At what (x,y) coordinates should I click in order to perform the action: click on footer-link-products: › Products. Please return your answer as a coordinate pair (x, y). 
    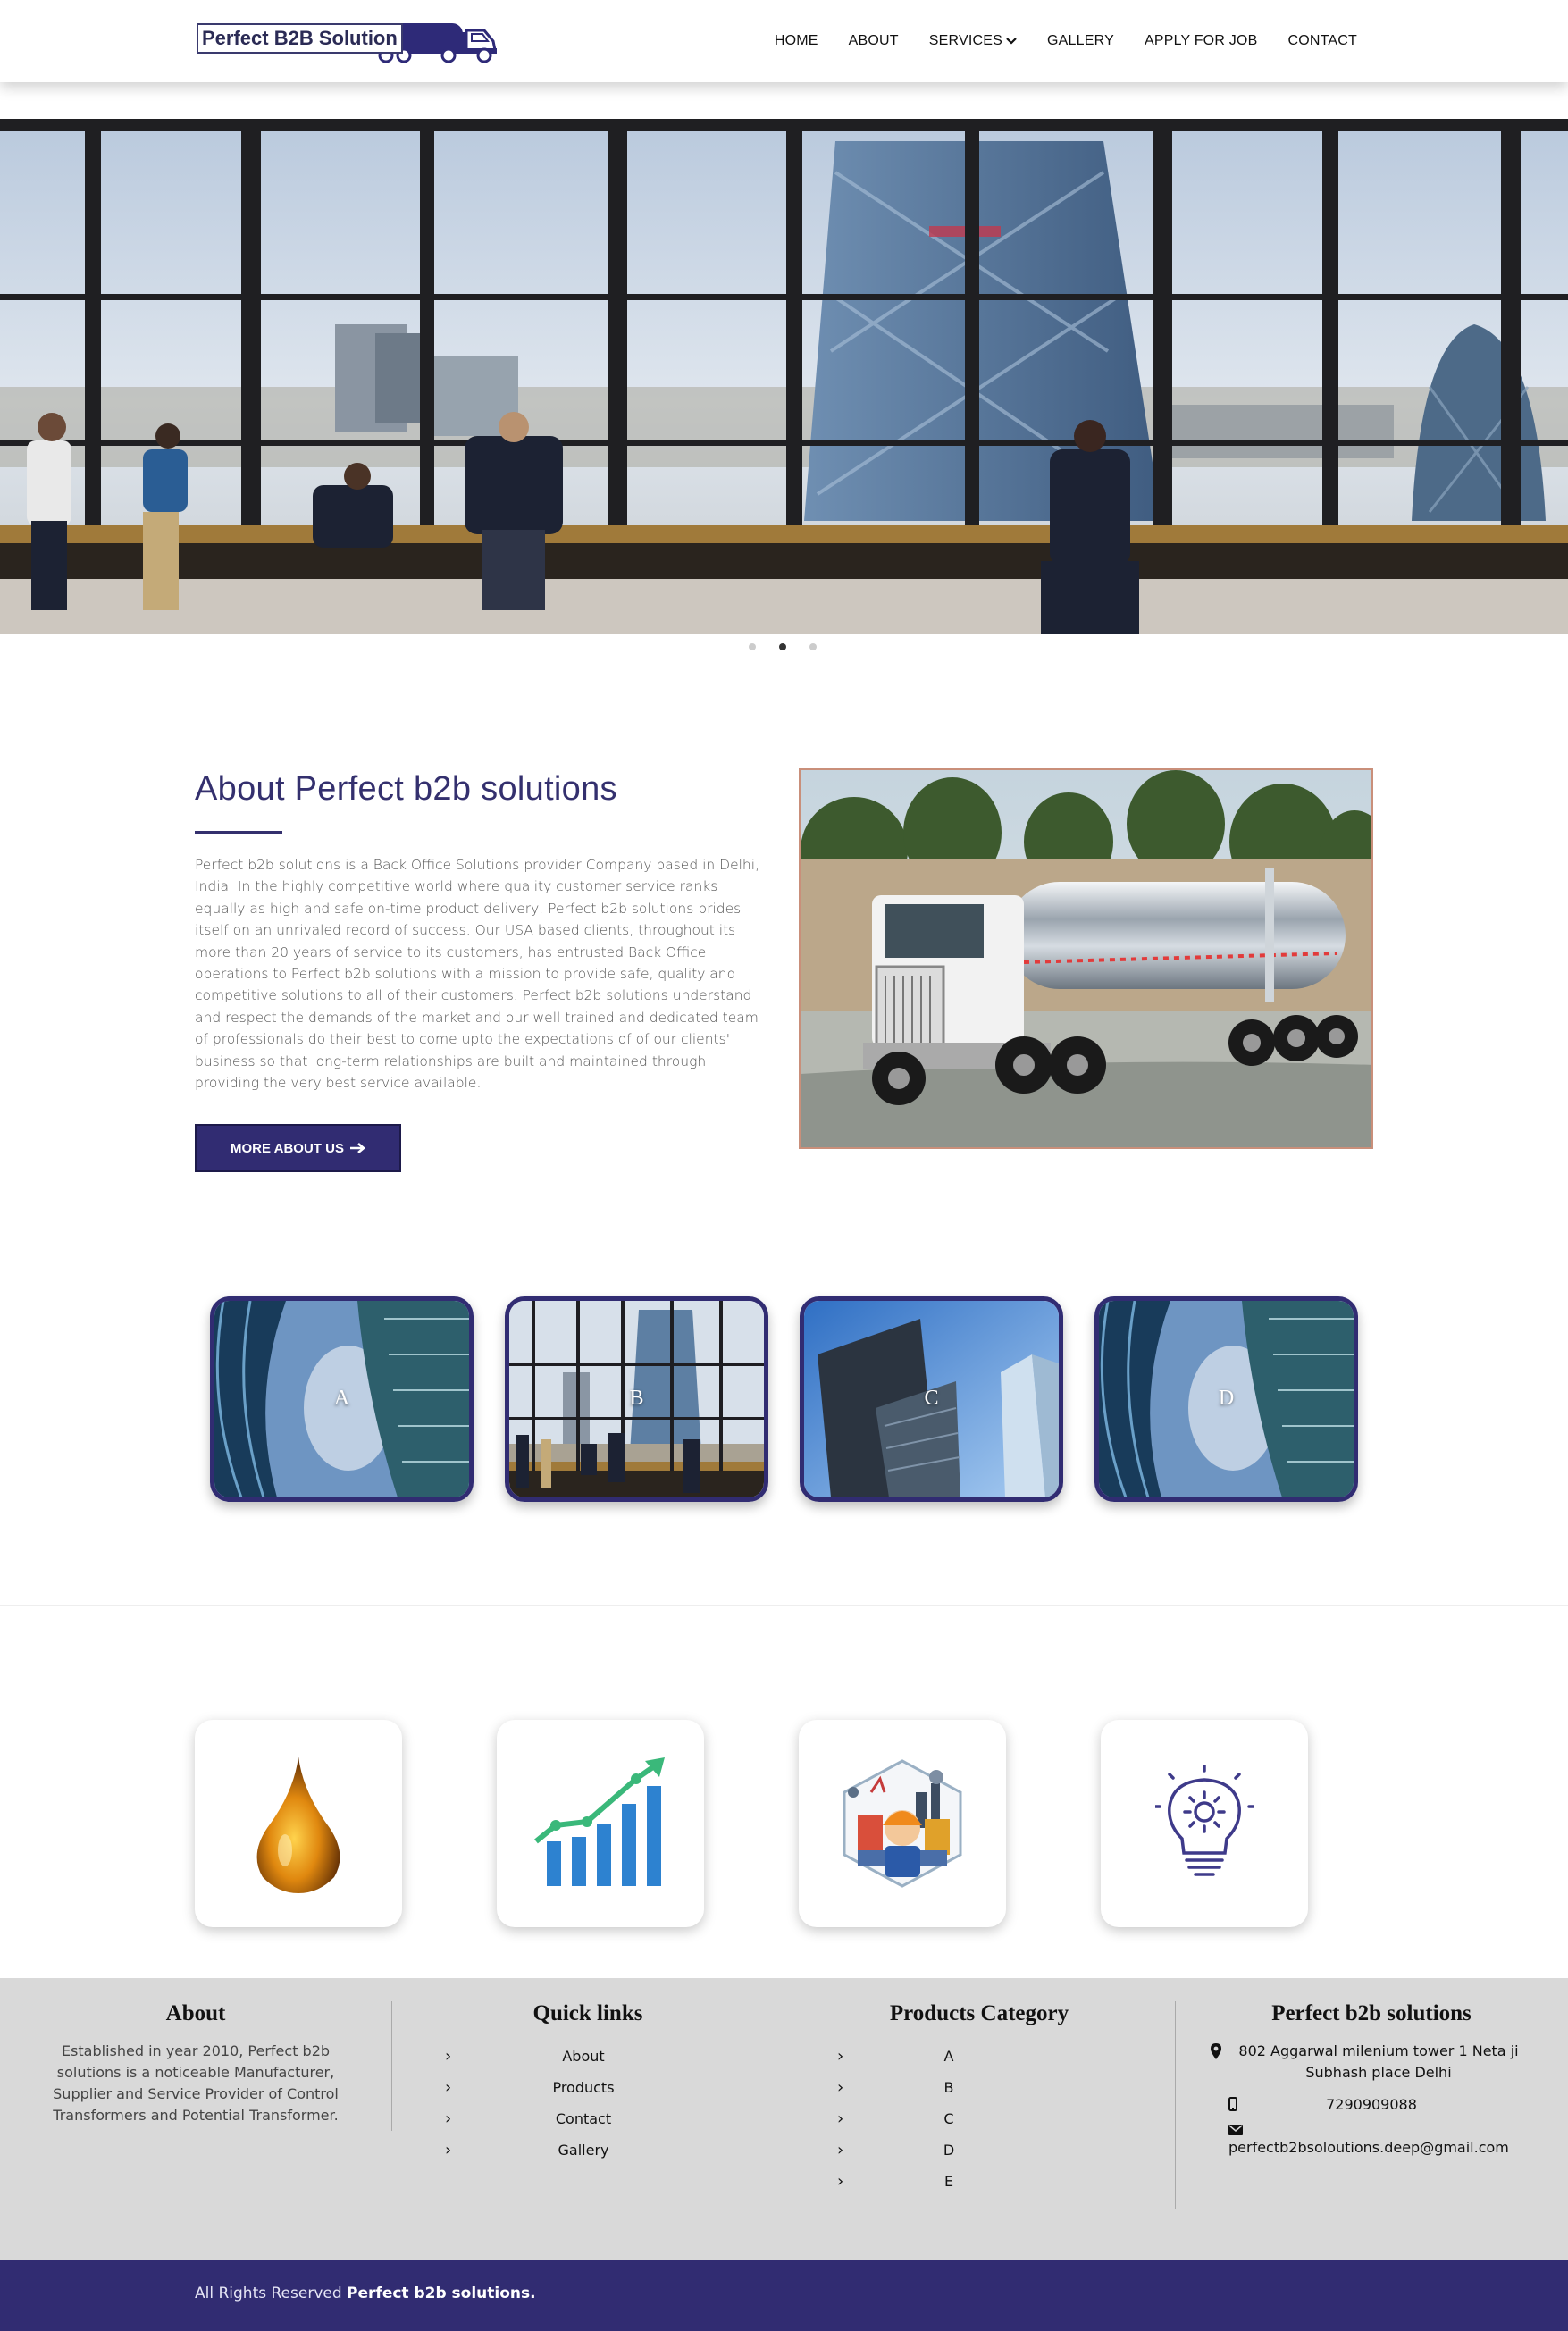
    Looking at the image, I should click on (587, 2087).